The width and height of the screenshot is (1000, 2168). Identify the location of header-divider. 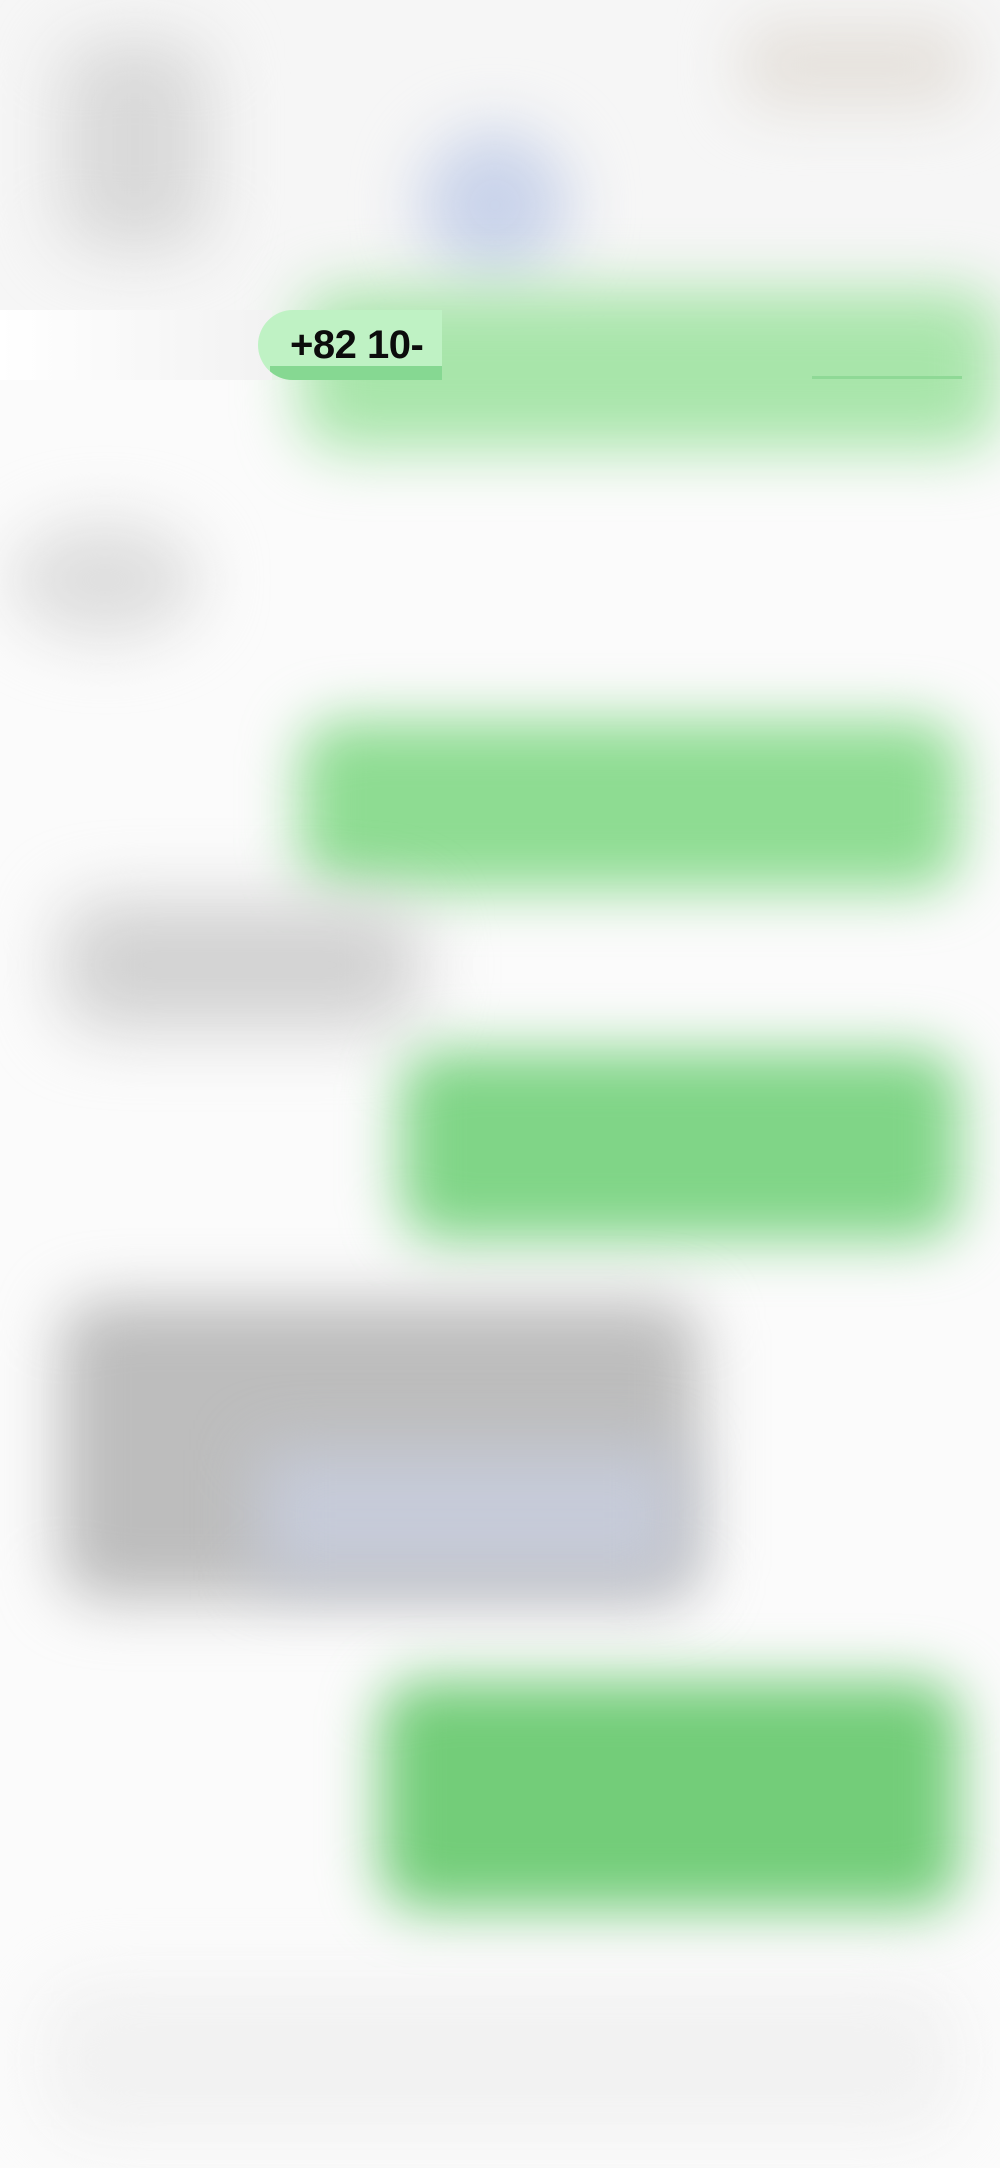
(887, 377).